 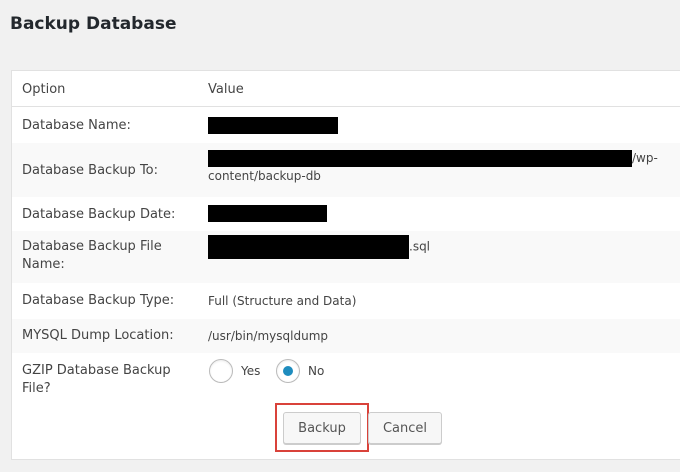 I want to click on column-header-option: Option, so click(x=44, y=89).